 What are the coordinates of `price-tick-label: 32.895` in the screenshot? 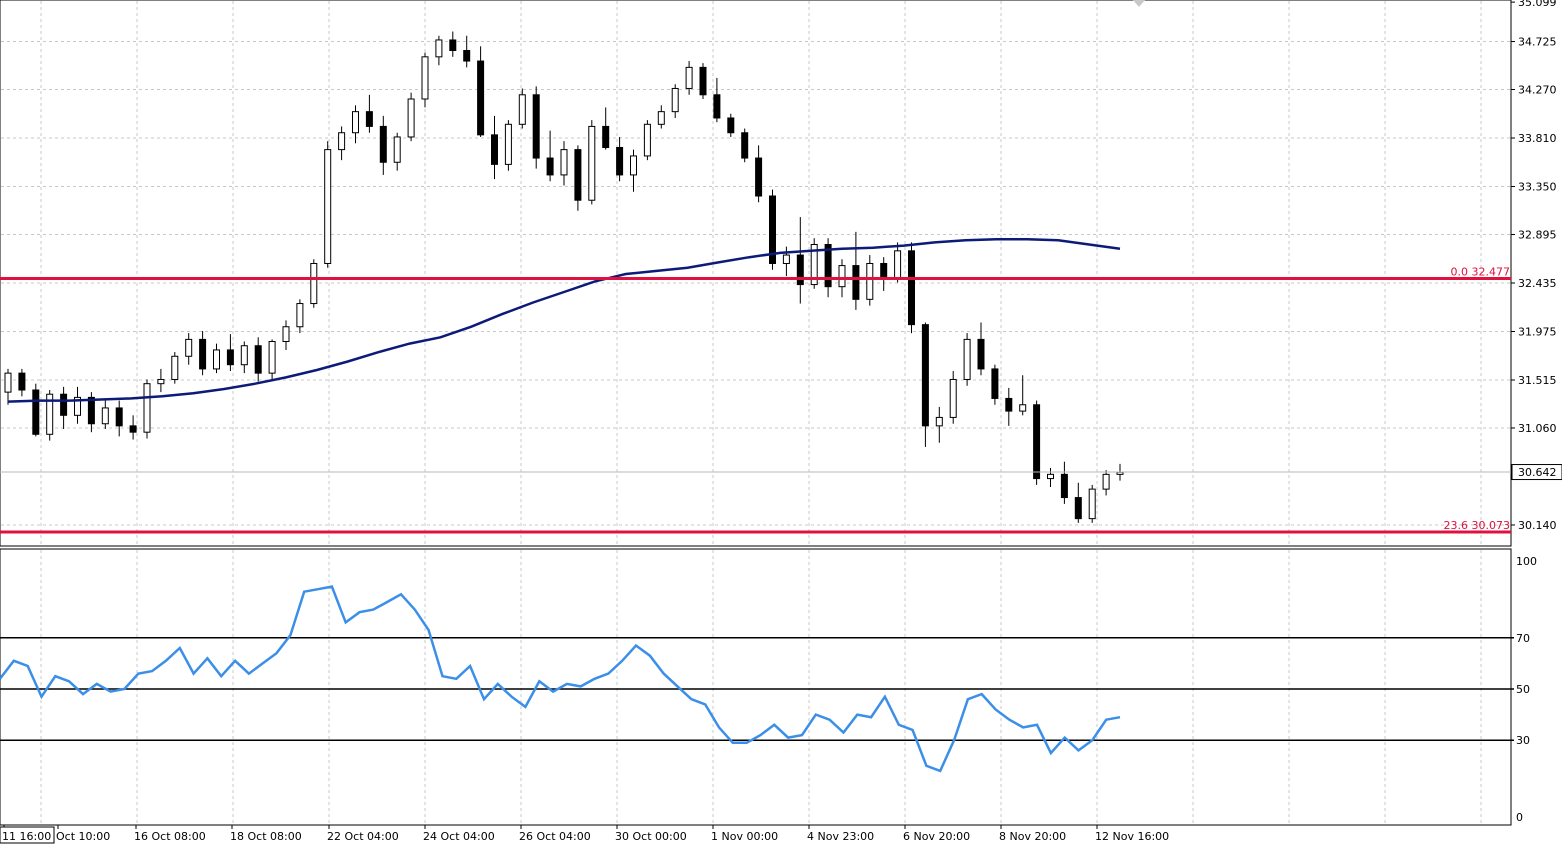 It's located at (1537, 234).